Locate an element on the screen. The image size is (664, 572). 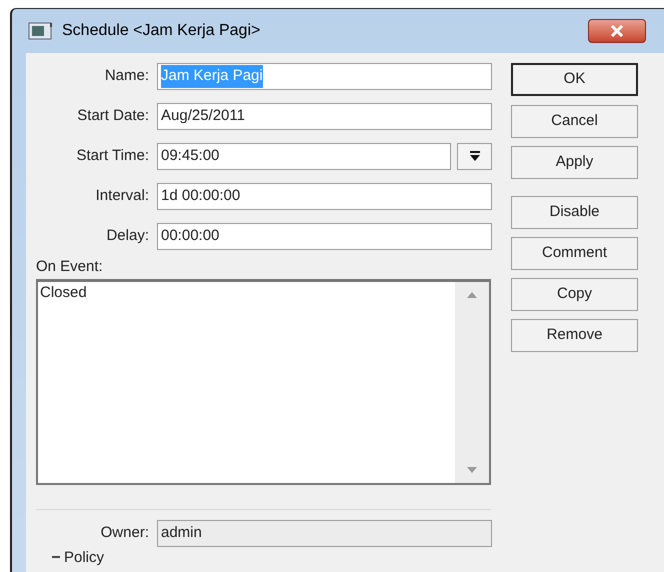
text-field: 1d 00:00:00 is located at coordinates (324, 196).